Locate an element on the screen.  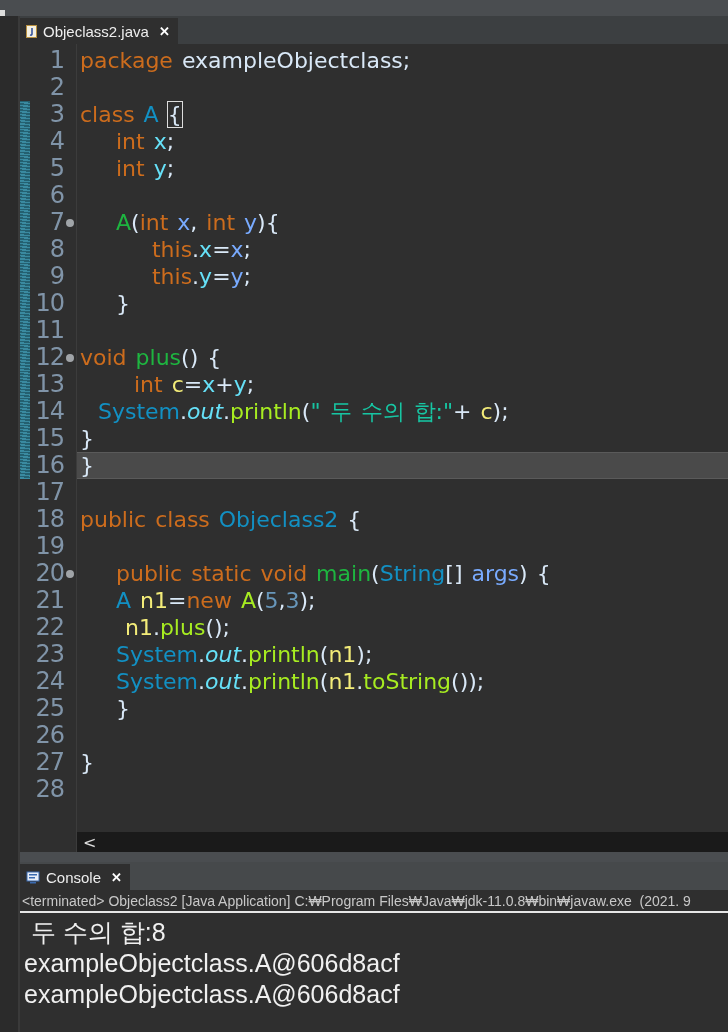
code-line: A n1=new A(5,3); is located at coordinates (215, 600).